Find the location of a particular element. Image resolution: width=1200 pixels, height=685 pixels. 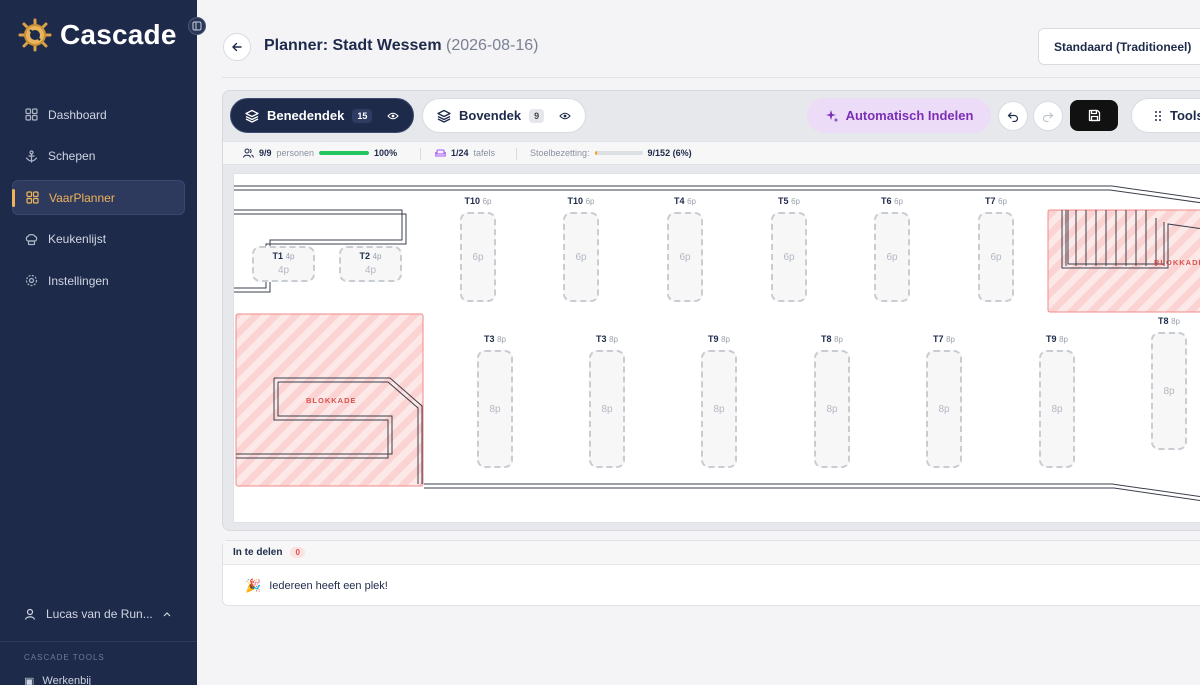

table-label: T5 6p is located at coordinates (789, 201).